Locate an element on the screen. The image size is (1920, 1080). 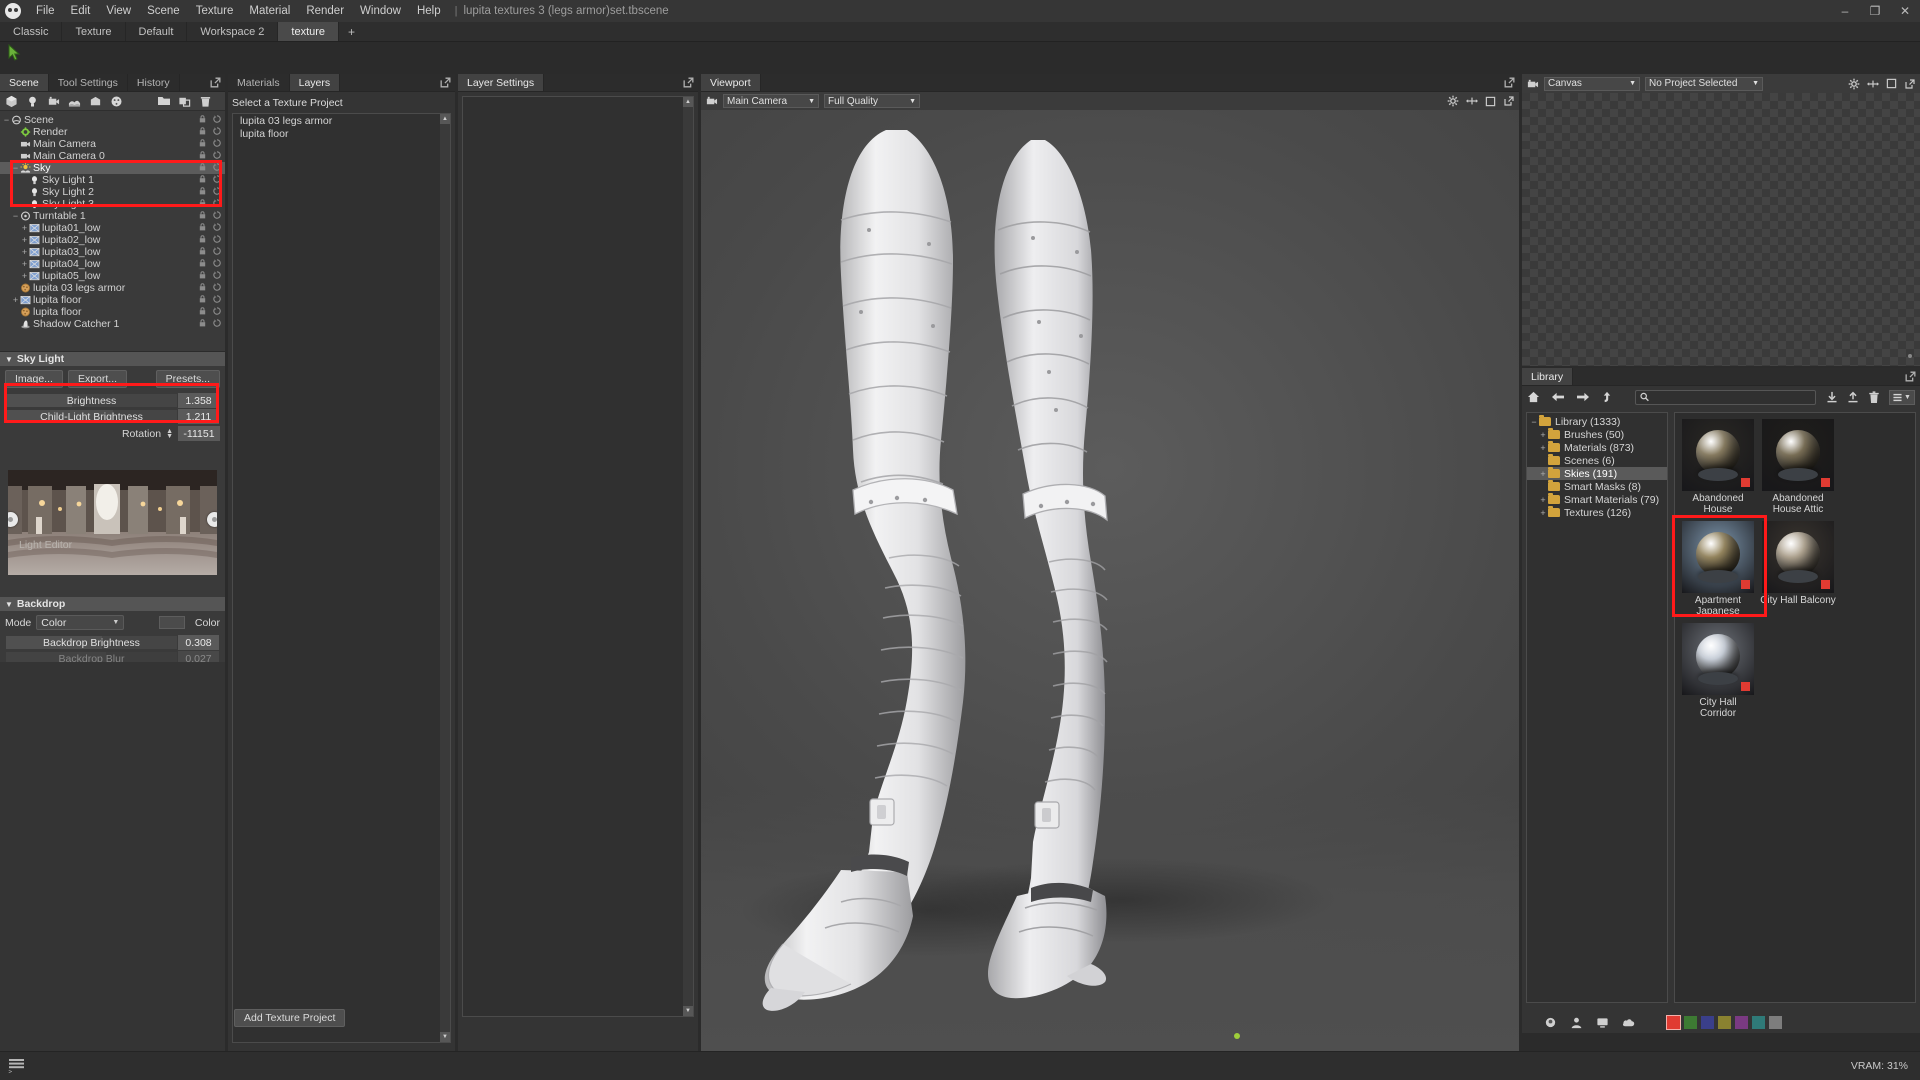
library-search-box is located at coordinates (1725, 397).